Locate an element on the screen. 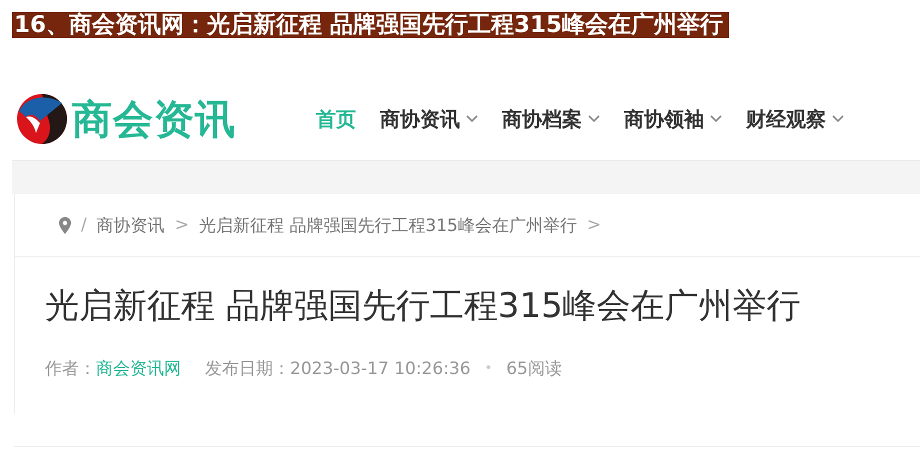 This screenshot has width=920, height=468. read-count: 65阅读 is located at coordinates (534, 369).